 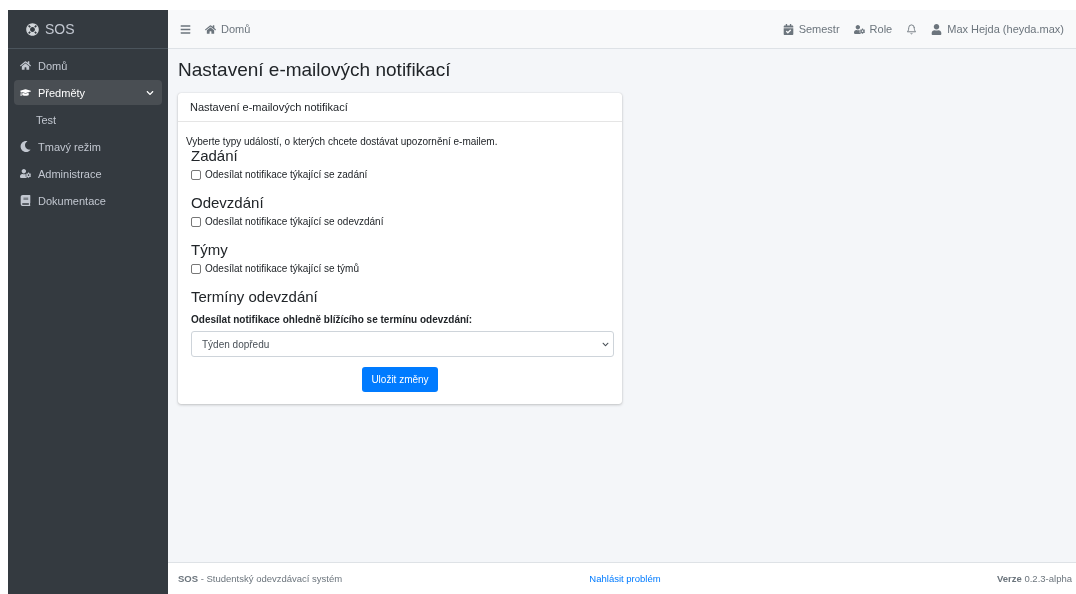 I want to click on brand-name: SOS, so click(x=60, y=29).